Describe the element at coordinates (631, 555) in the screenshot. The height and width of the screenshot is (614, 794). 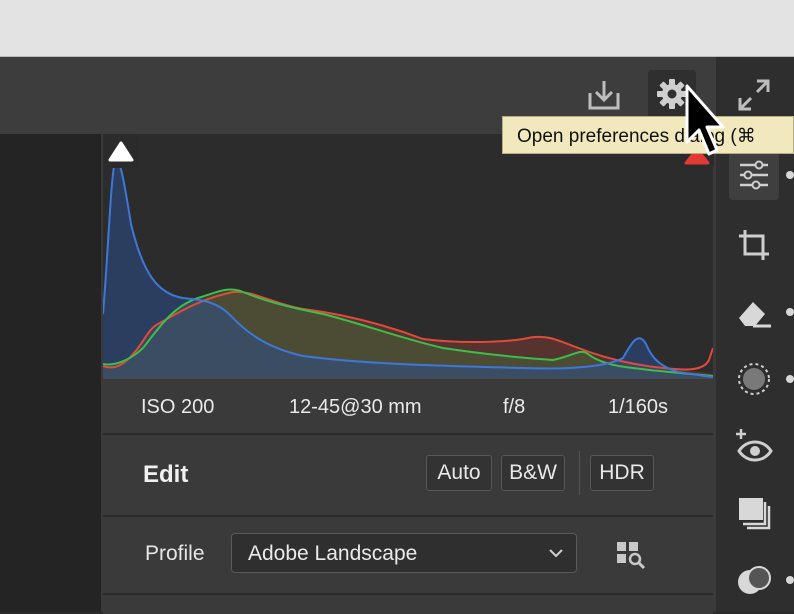
I see `profile-browser-icon` at that location.